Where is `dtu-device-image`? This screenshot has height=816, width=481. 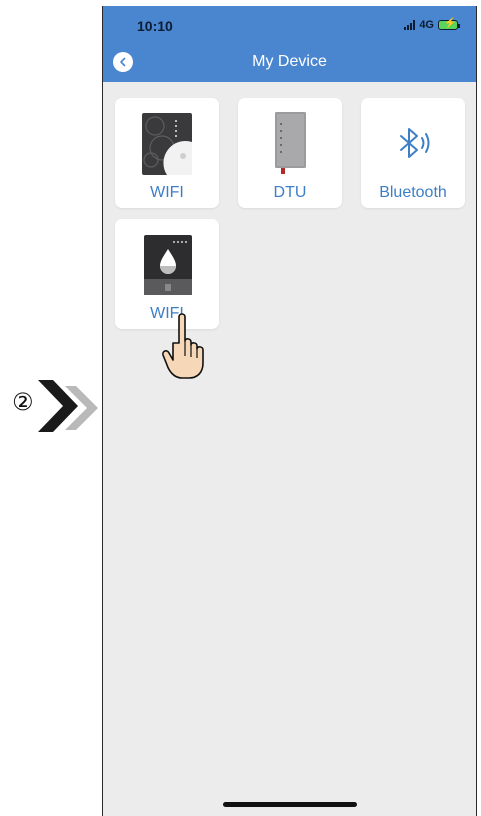 dtu-device-image is located at coordinates (290, 143).